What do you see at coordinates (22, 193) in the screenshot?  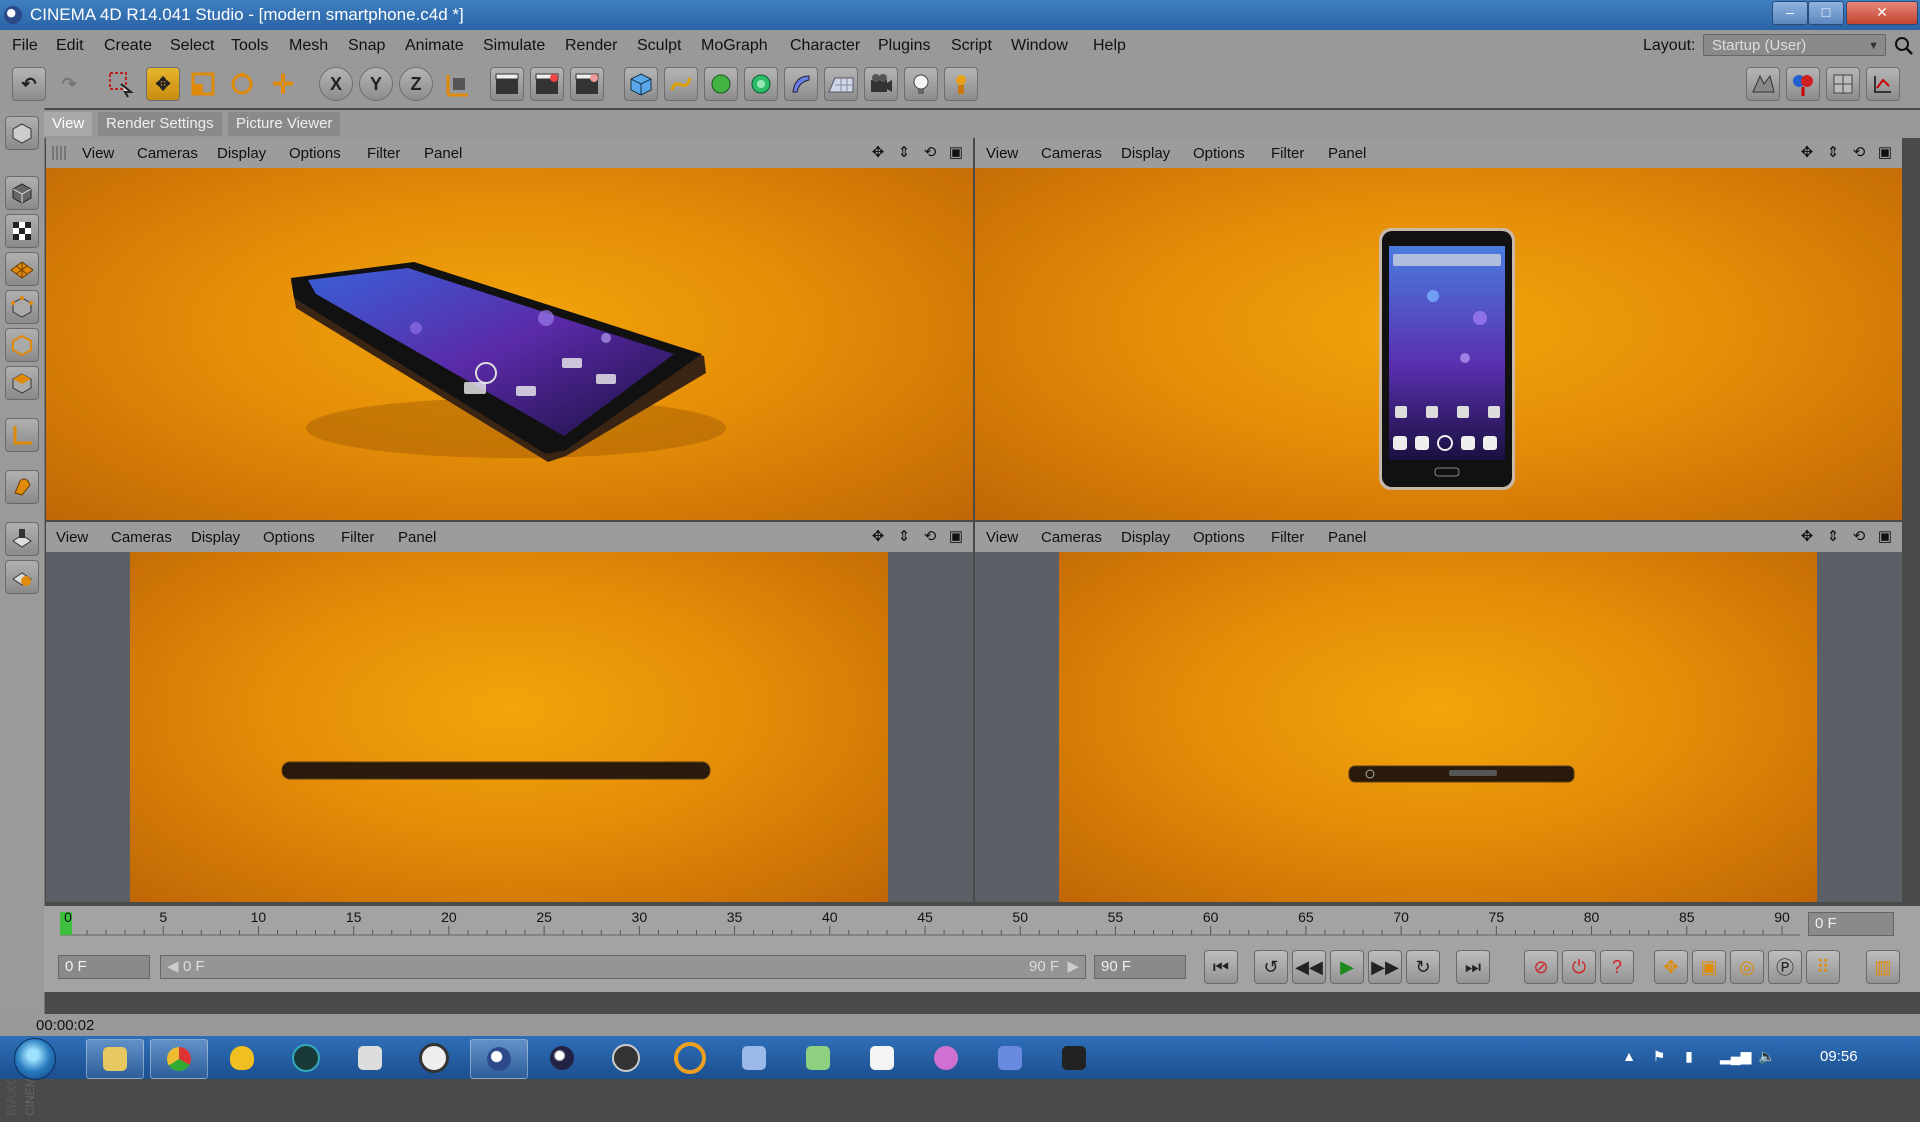 I see `model-mode-icon` at bounding box center [22, 193].